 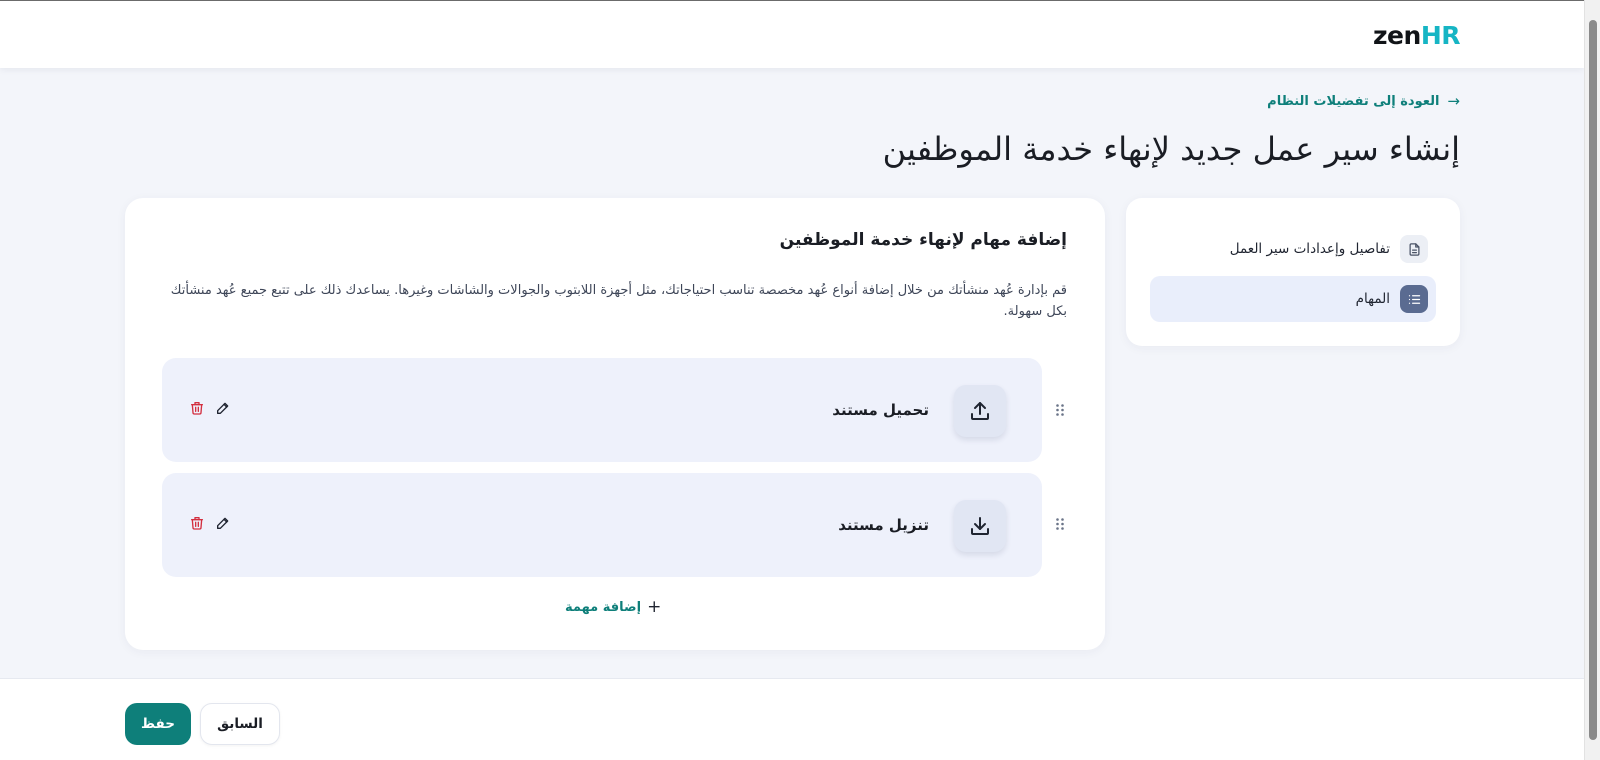 What do you see at coordinates (980, 411) in the screenshot?
I see `upload-icon` at bounding box center [980, 411].